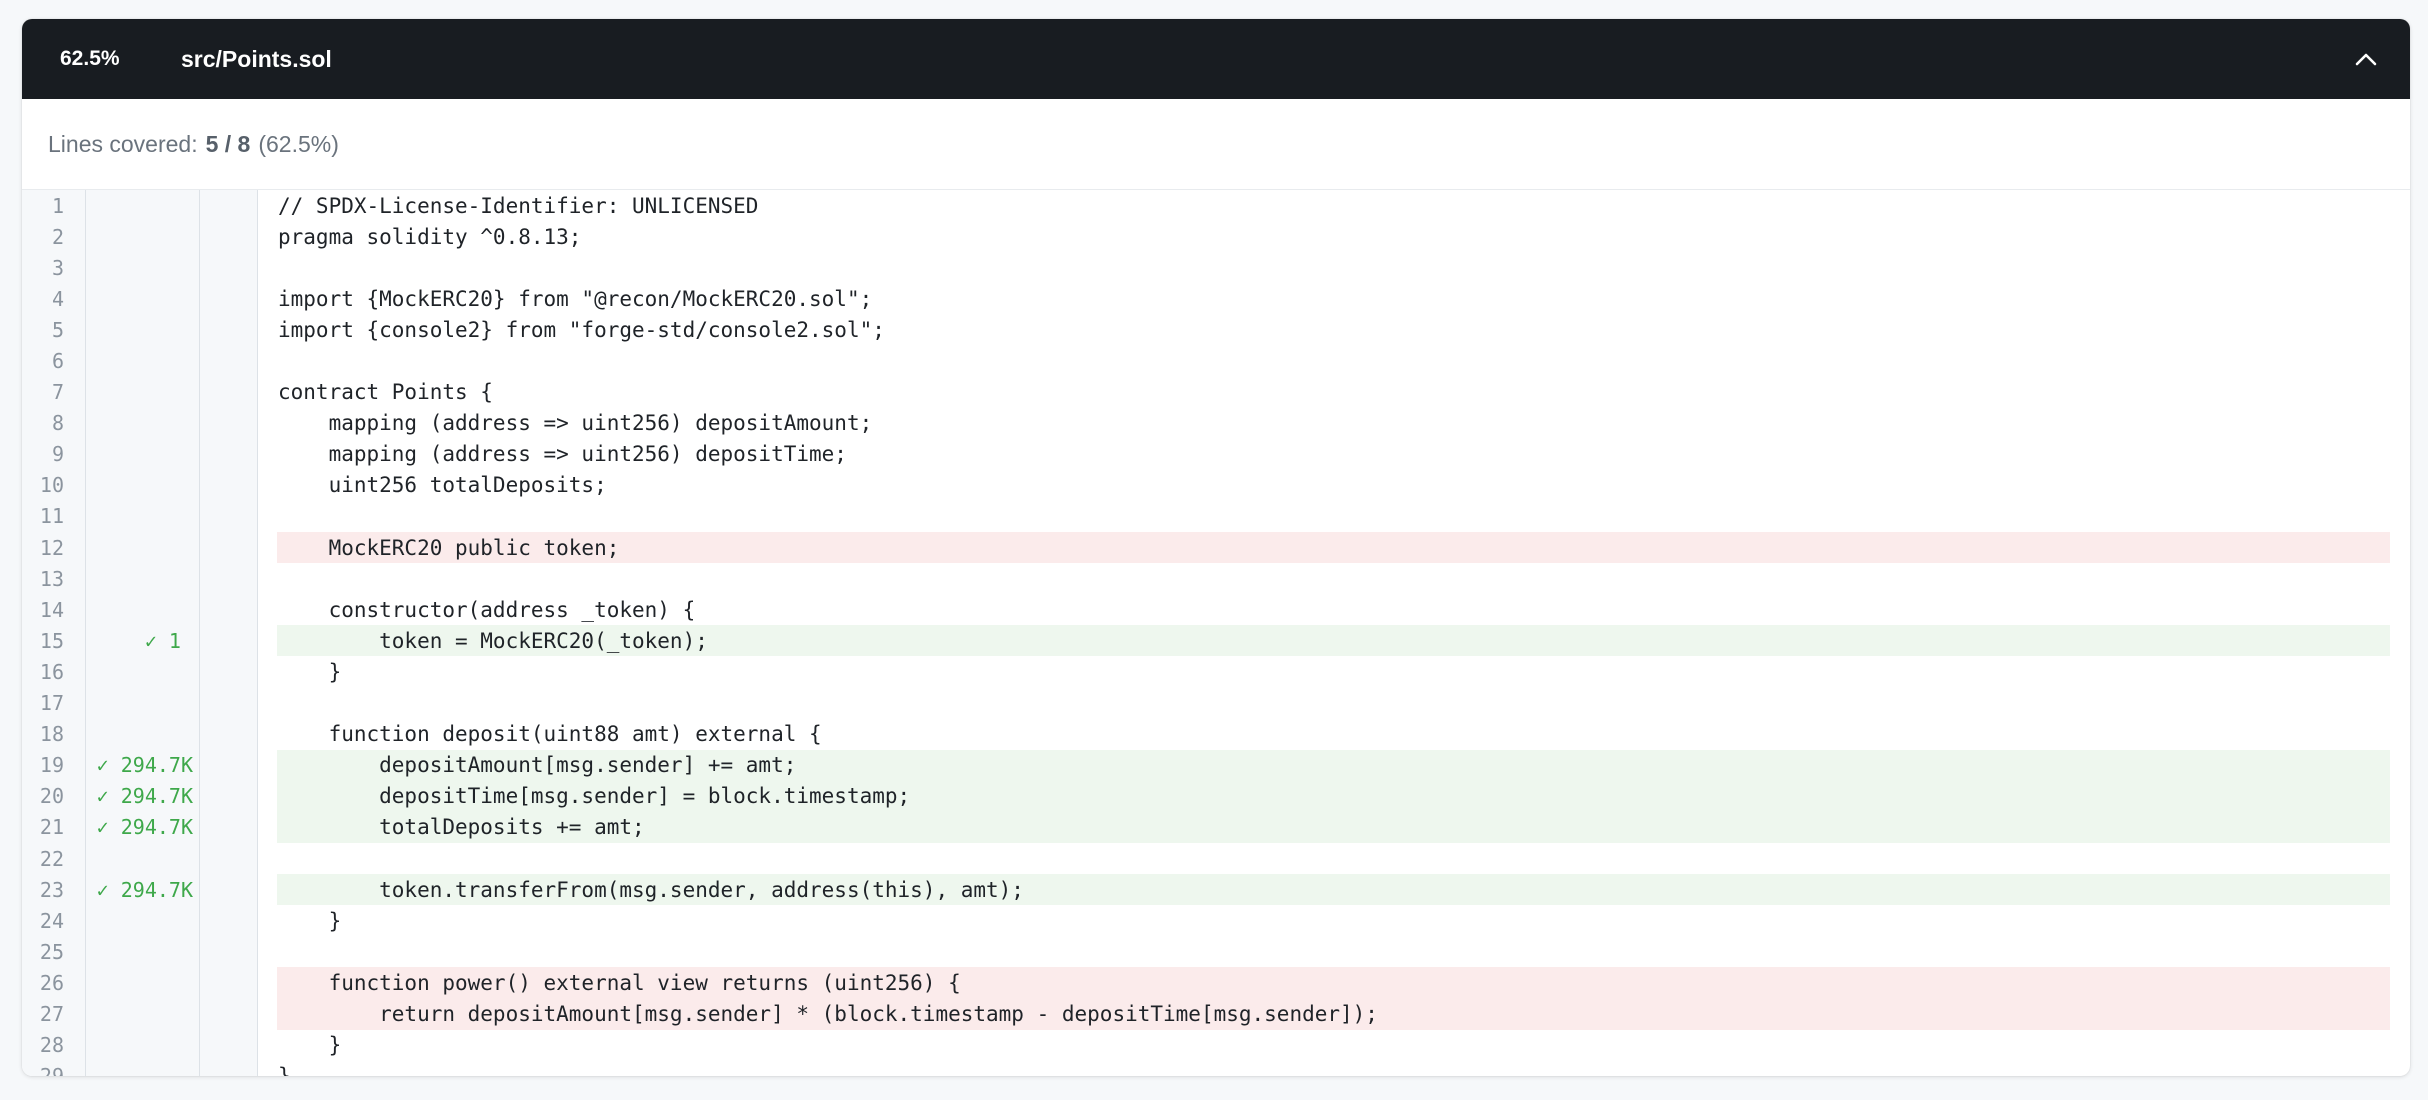  I want to click on line-number: 5, so click(57, 329).